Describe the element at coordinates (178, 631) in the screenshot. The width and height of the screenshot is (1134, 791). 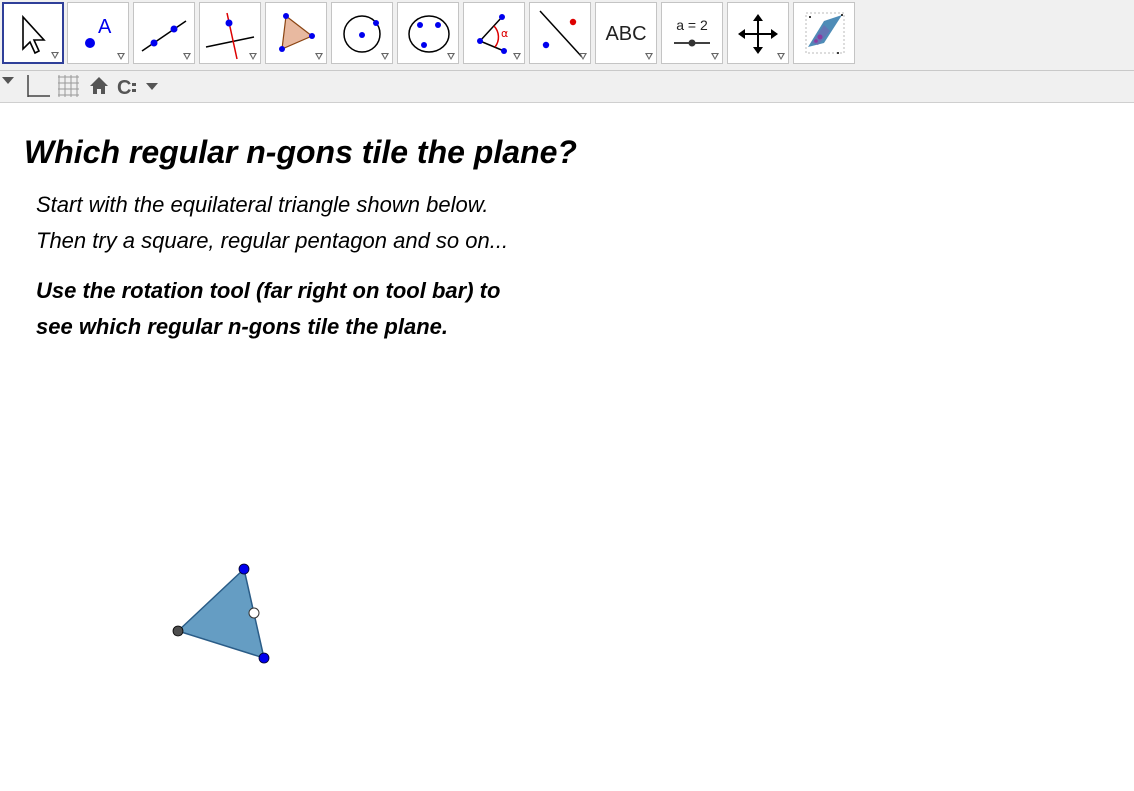
I see `vertex-point-fixed` at that location.